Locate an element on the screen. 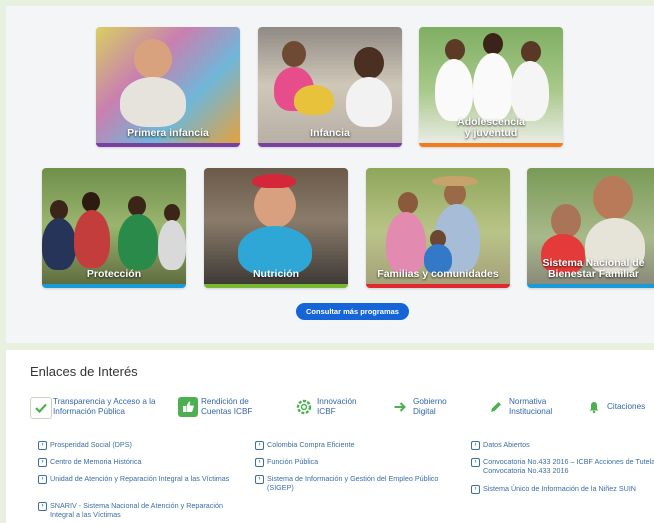 This screenshot has height=523, width=654. program-card-snbf: Sistema Nacional de Bienestar Familiar is located at coordinates (590, 228).